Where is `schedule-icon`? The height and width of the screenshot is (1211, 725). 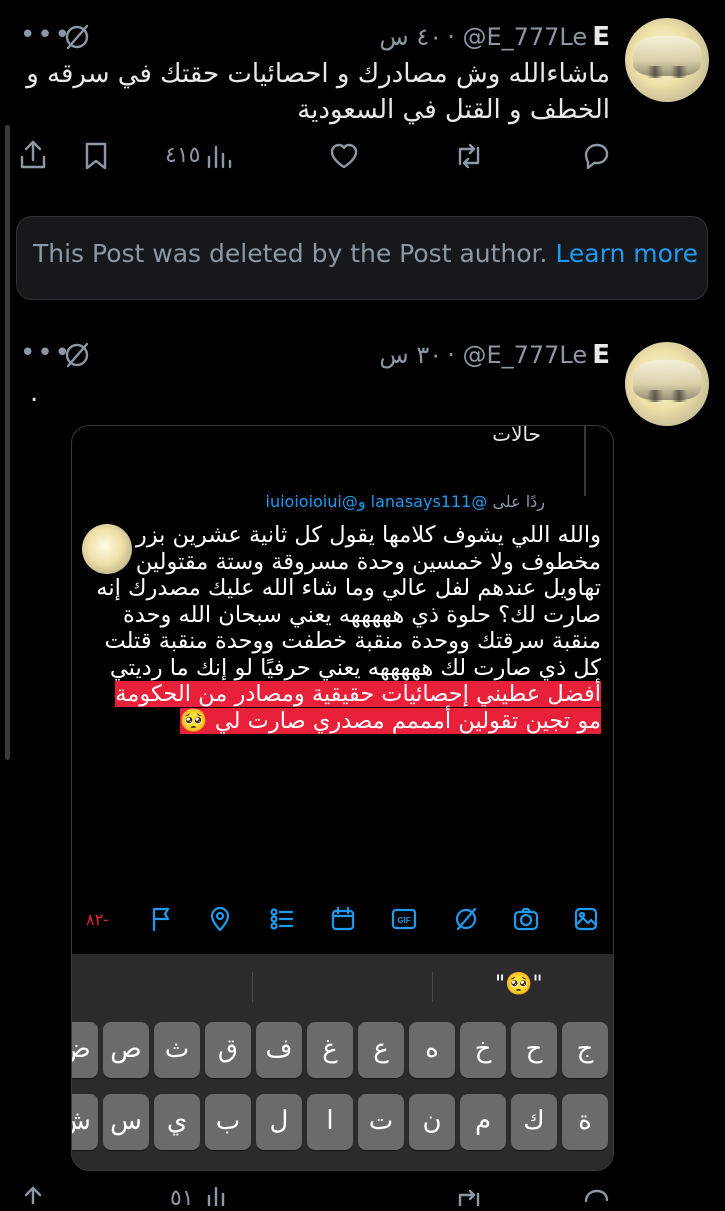 schedule-icon is located at coordinates (343, 921).